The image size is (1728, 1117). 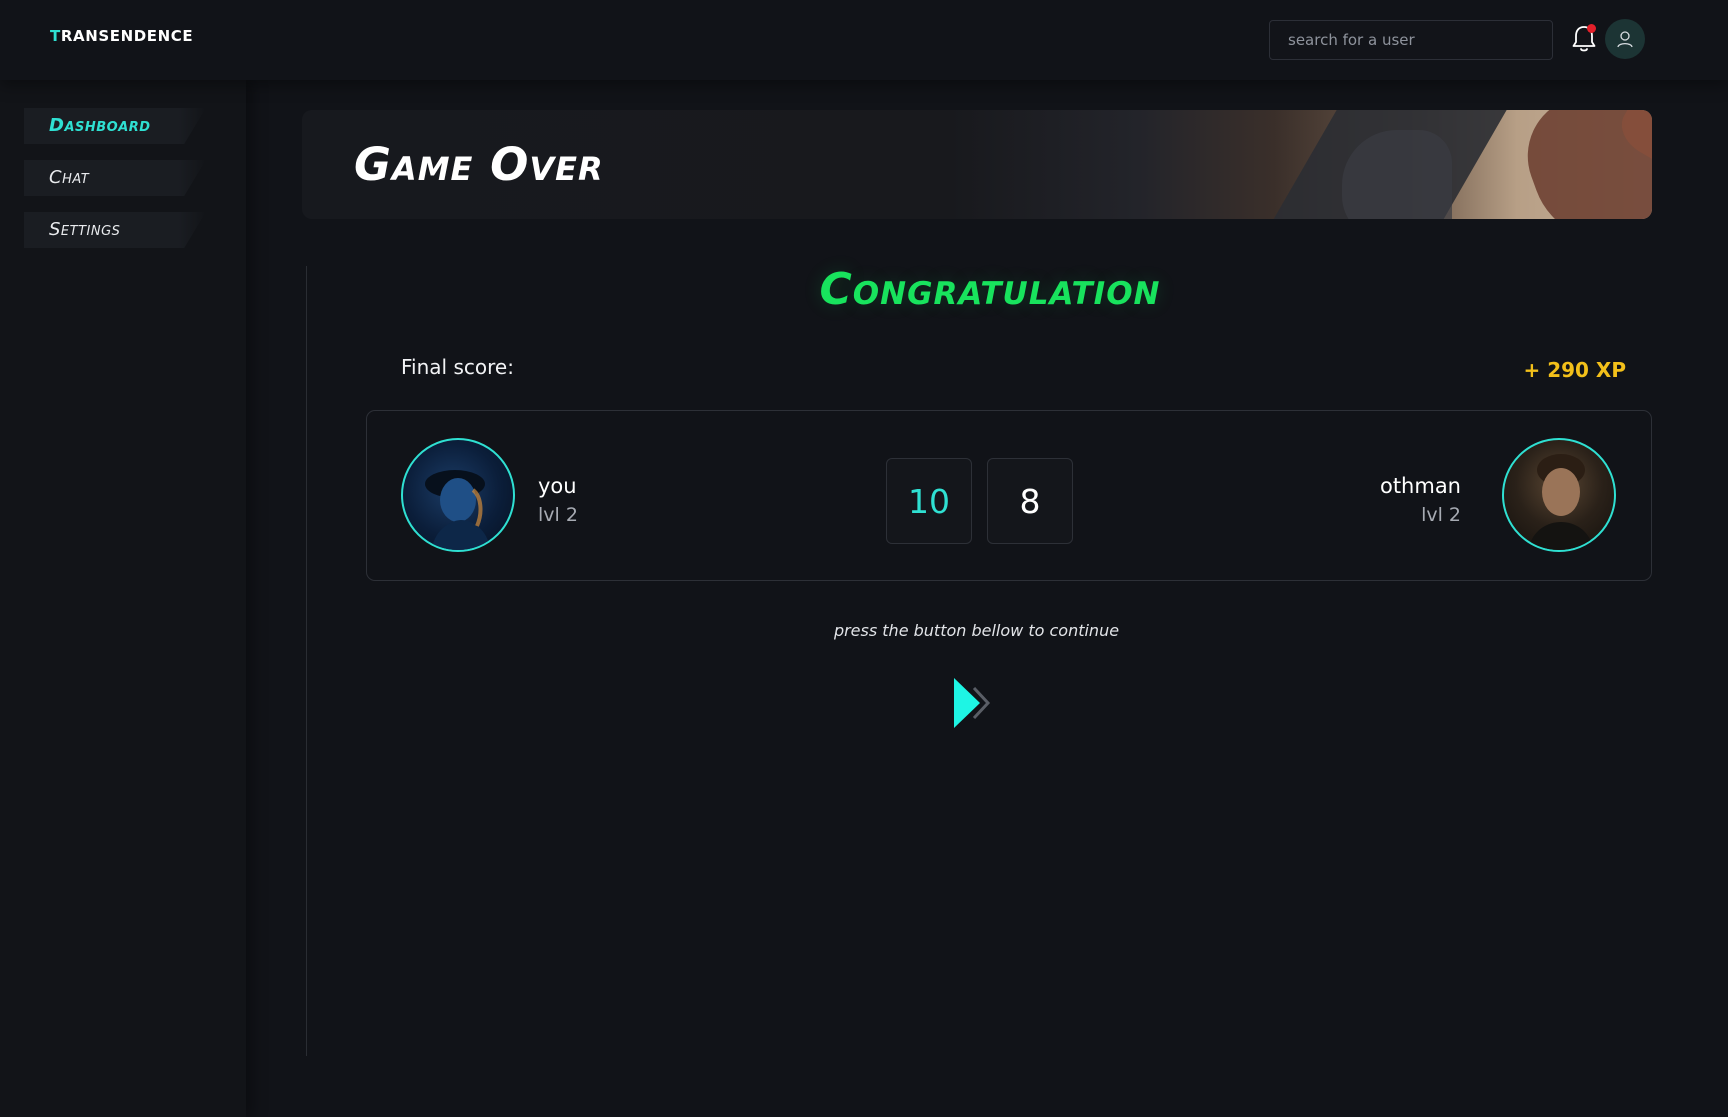 I want to click on continue-hint: press the button bellow to continue, so click(x=976, y=630).